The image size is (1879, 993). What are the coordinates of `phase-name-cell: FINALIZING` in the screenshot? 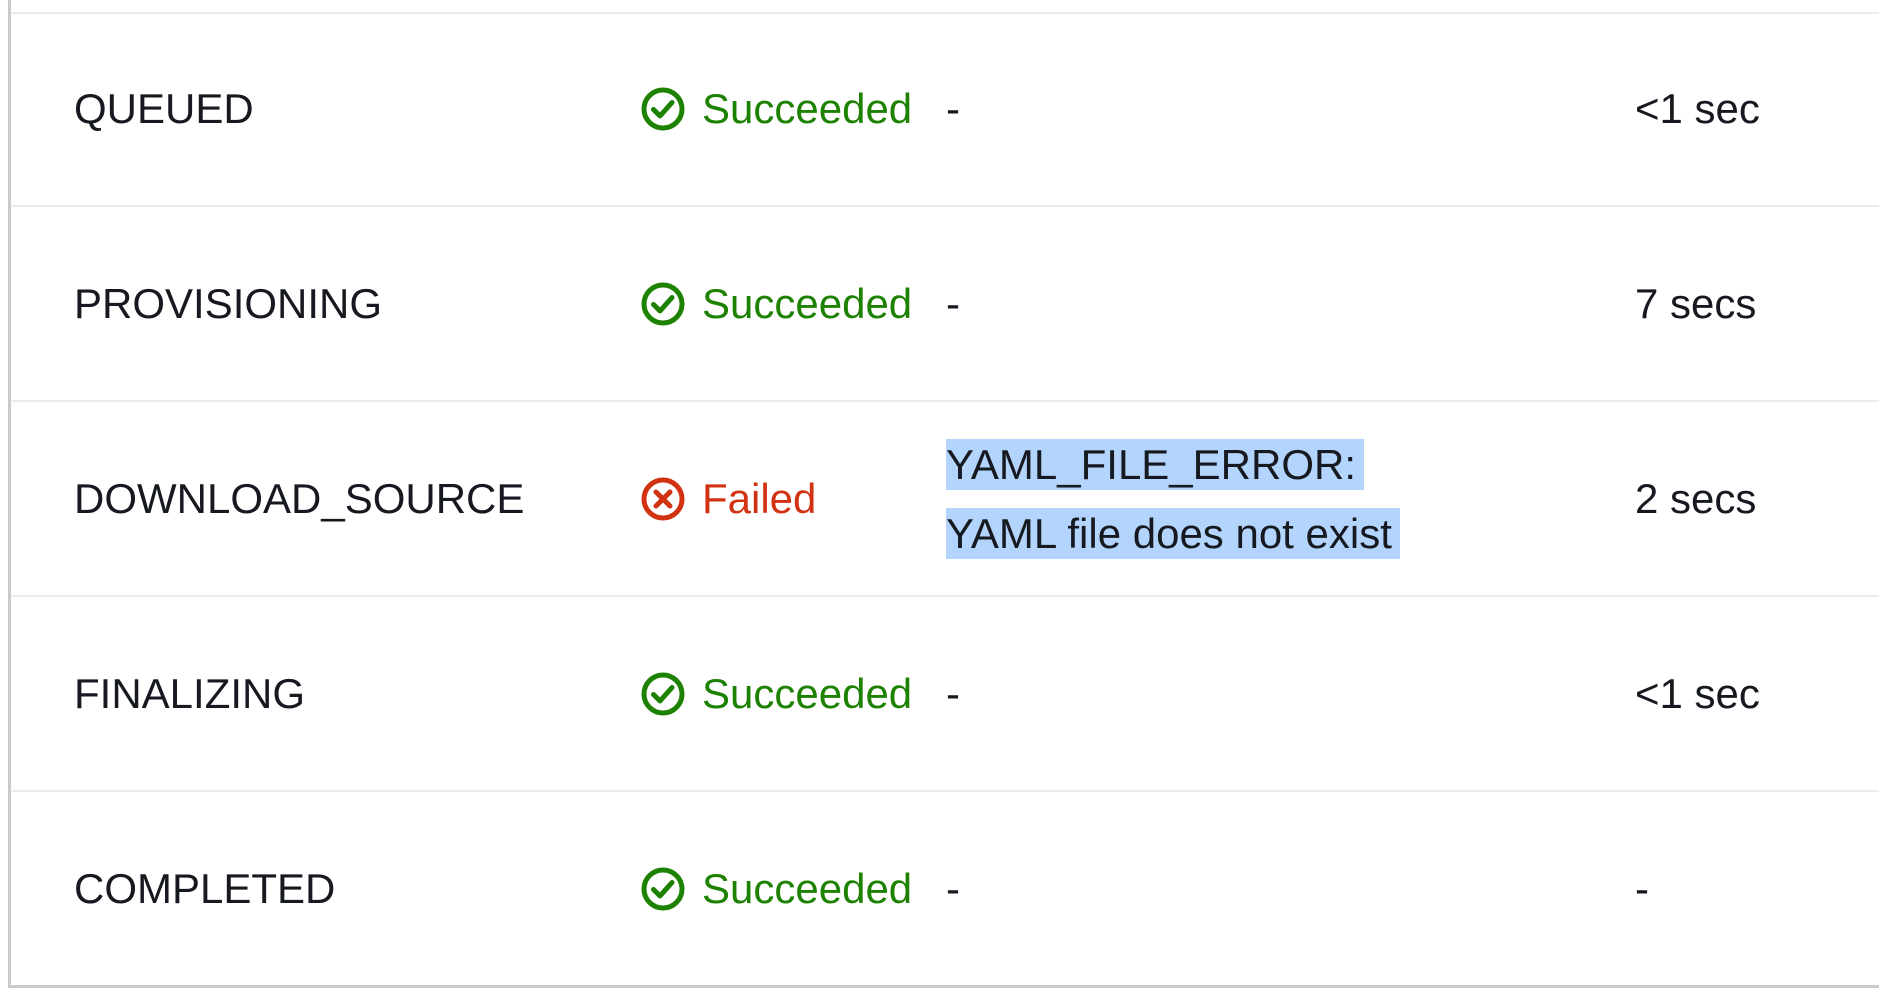 It's located at (334, 693).